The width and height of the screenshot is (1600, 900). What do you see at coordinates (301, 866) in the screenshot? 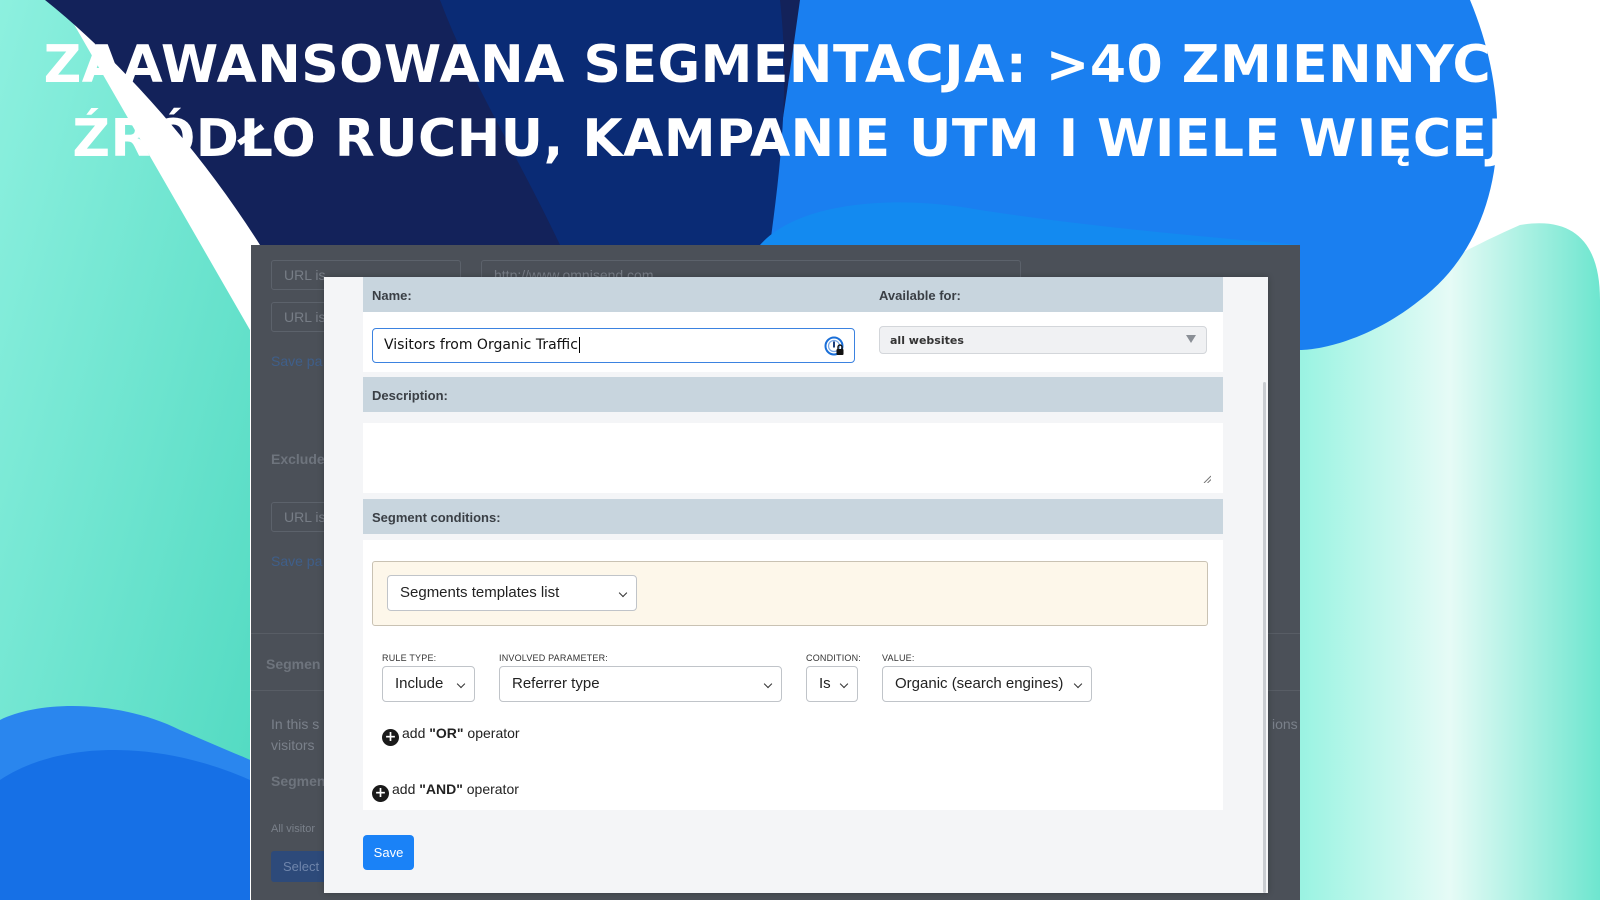
I see `backdrop-select-button: Select` at bounding box center [301, 866].